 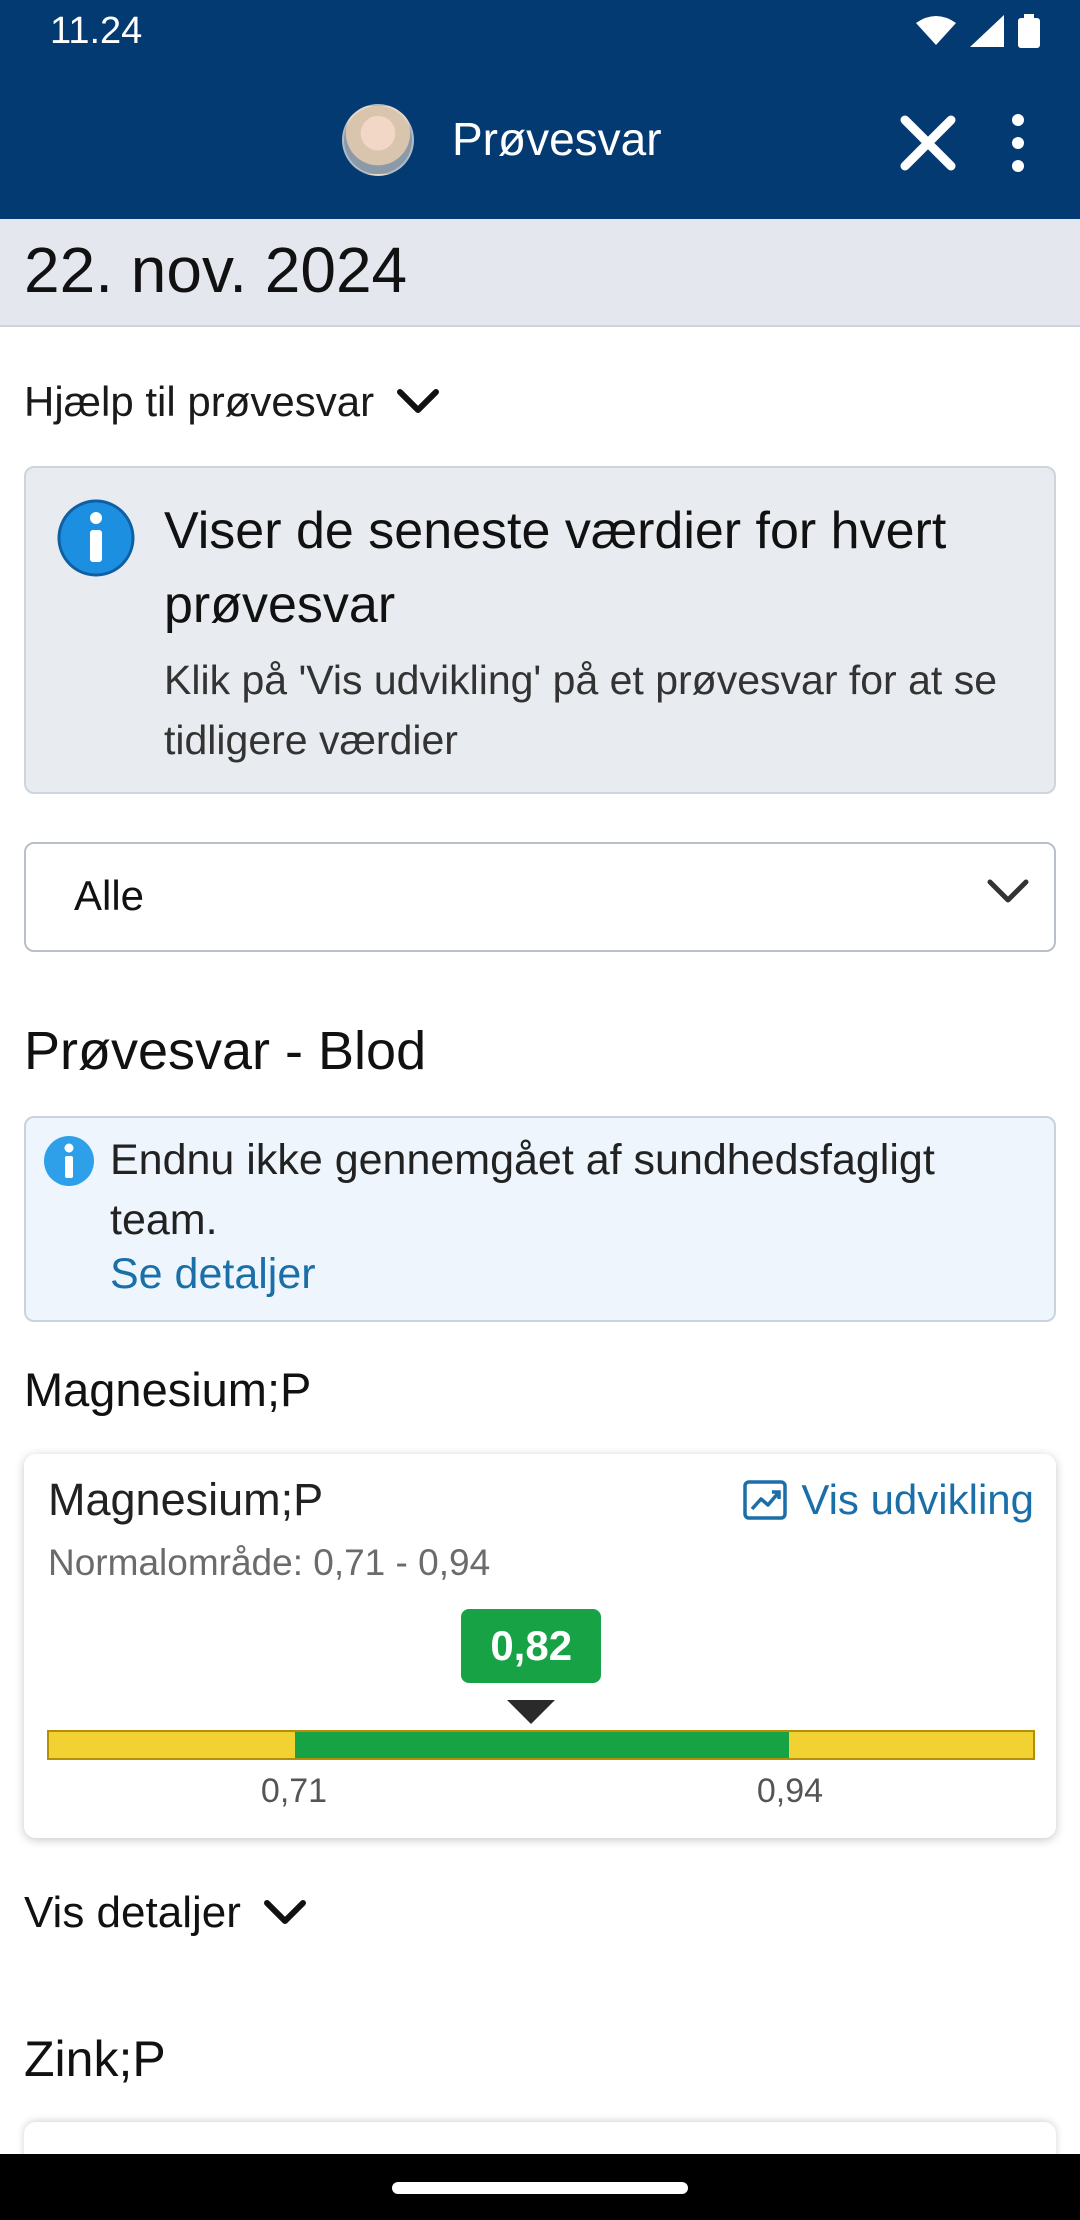 What do you see at coordinates (168, 1389) in the screenshot?
I see `test-group-label: Magnesium;P` at bounding box center [168, 1389].